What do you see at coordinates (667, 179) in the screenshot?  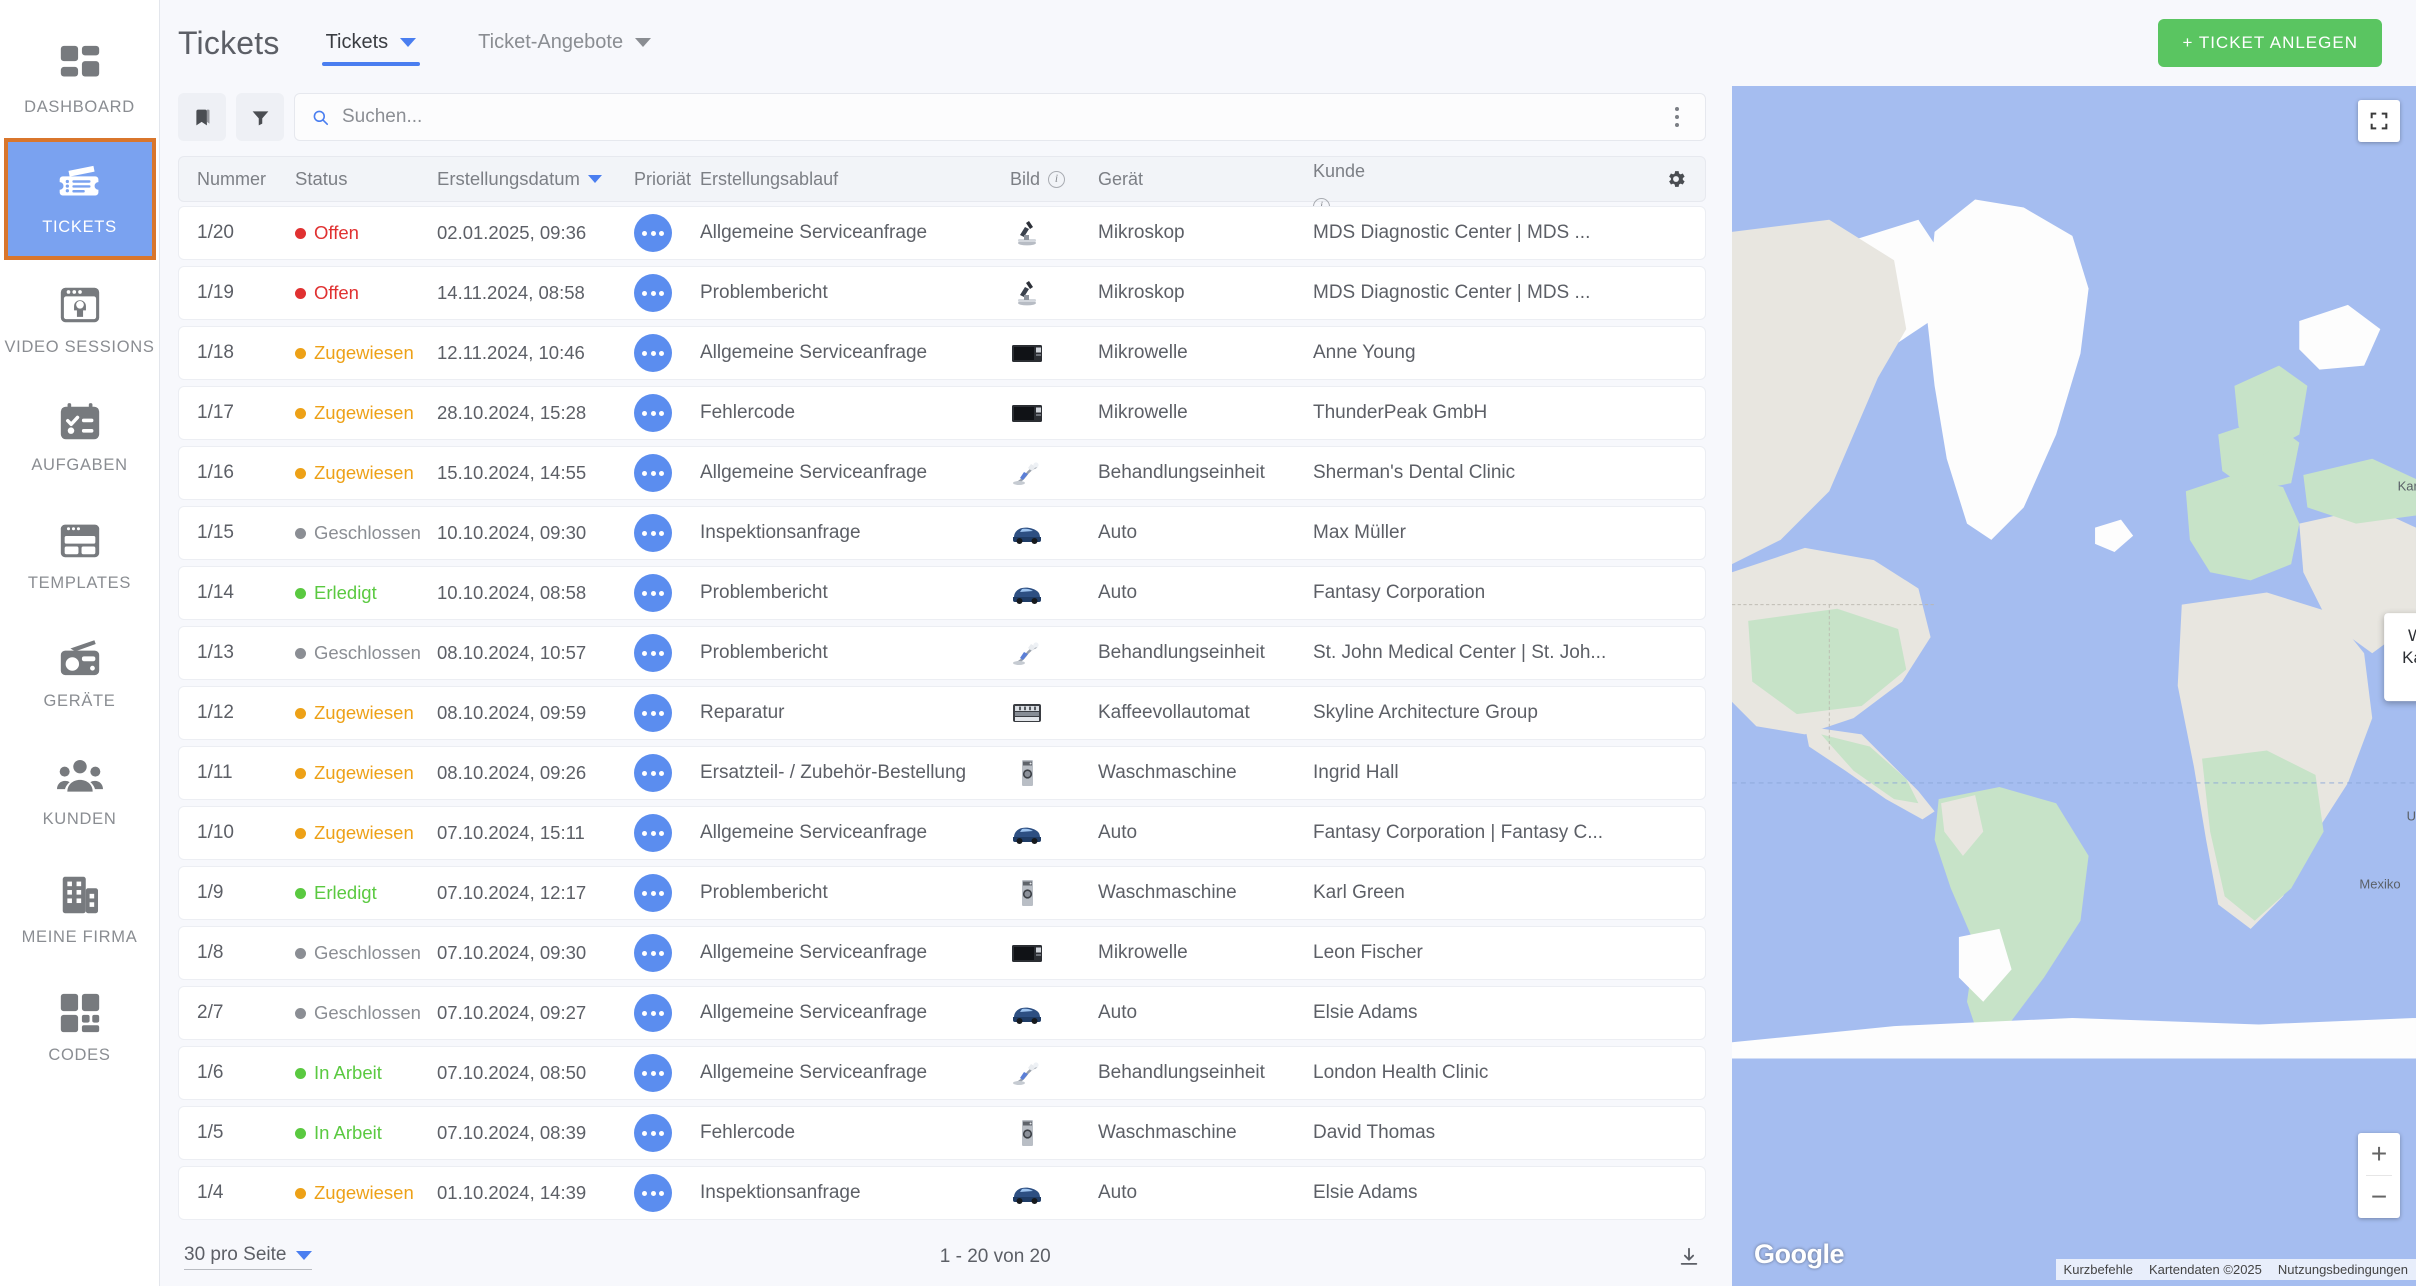 I see `column-header-prio: Prioriät` at bounding box center [667, 179].